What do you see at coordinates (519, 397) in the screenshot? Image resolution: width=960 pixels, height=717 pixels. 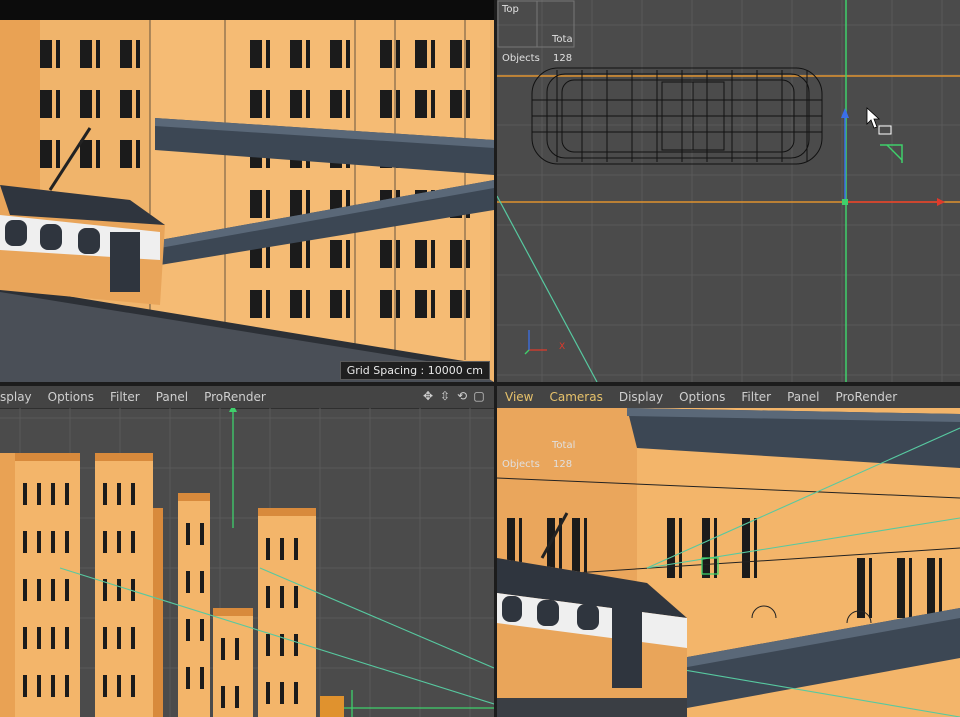 I see `menu-view: View` at bounding box center [519, 397].